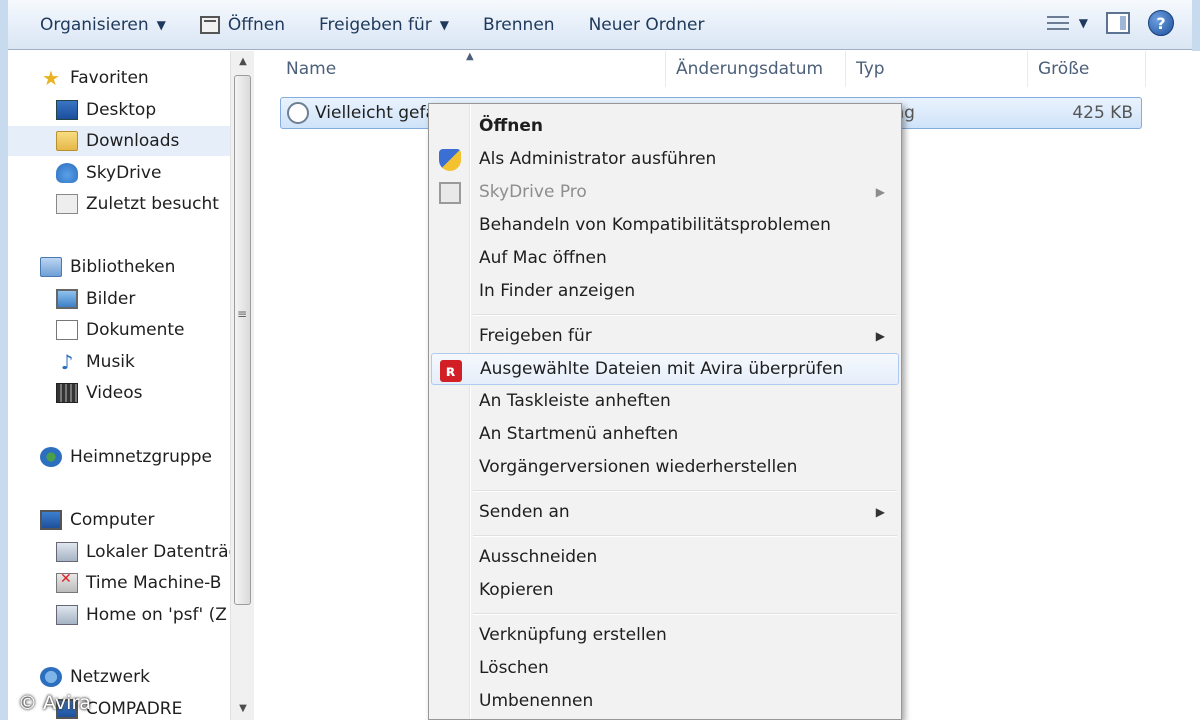  I want to click on file-size: 425 KB, so click(1102, 113).